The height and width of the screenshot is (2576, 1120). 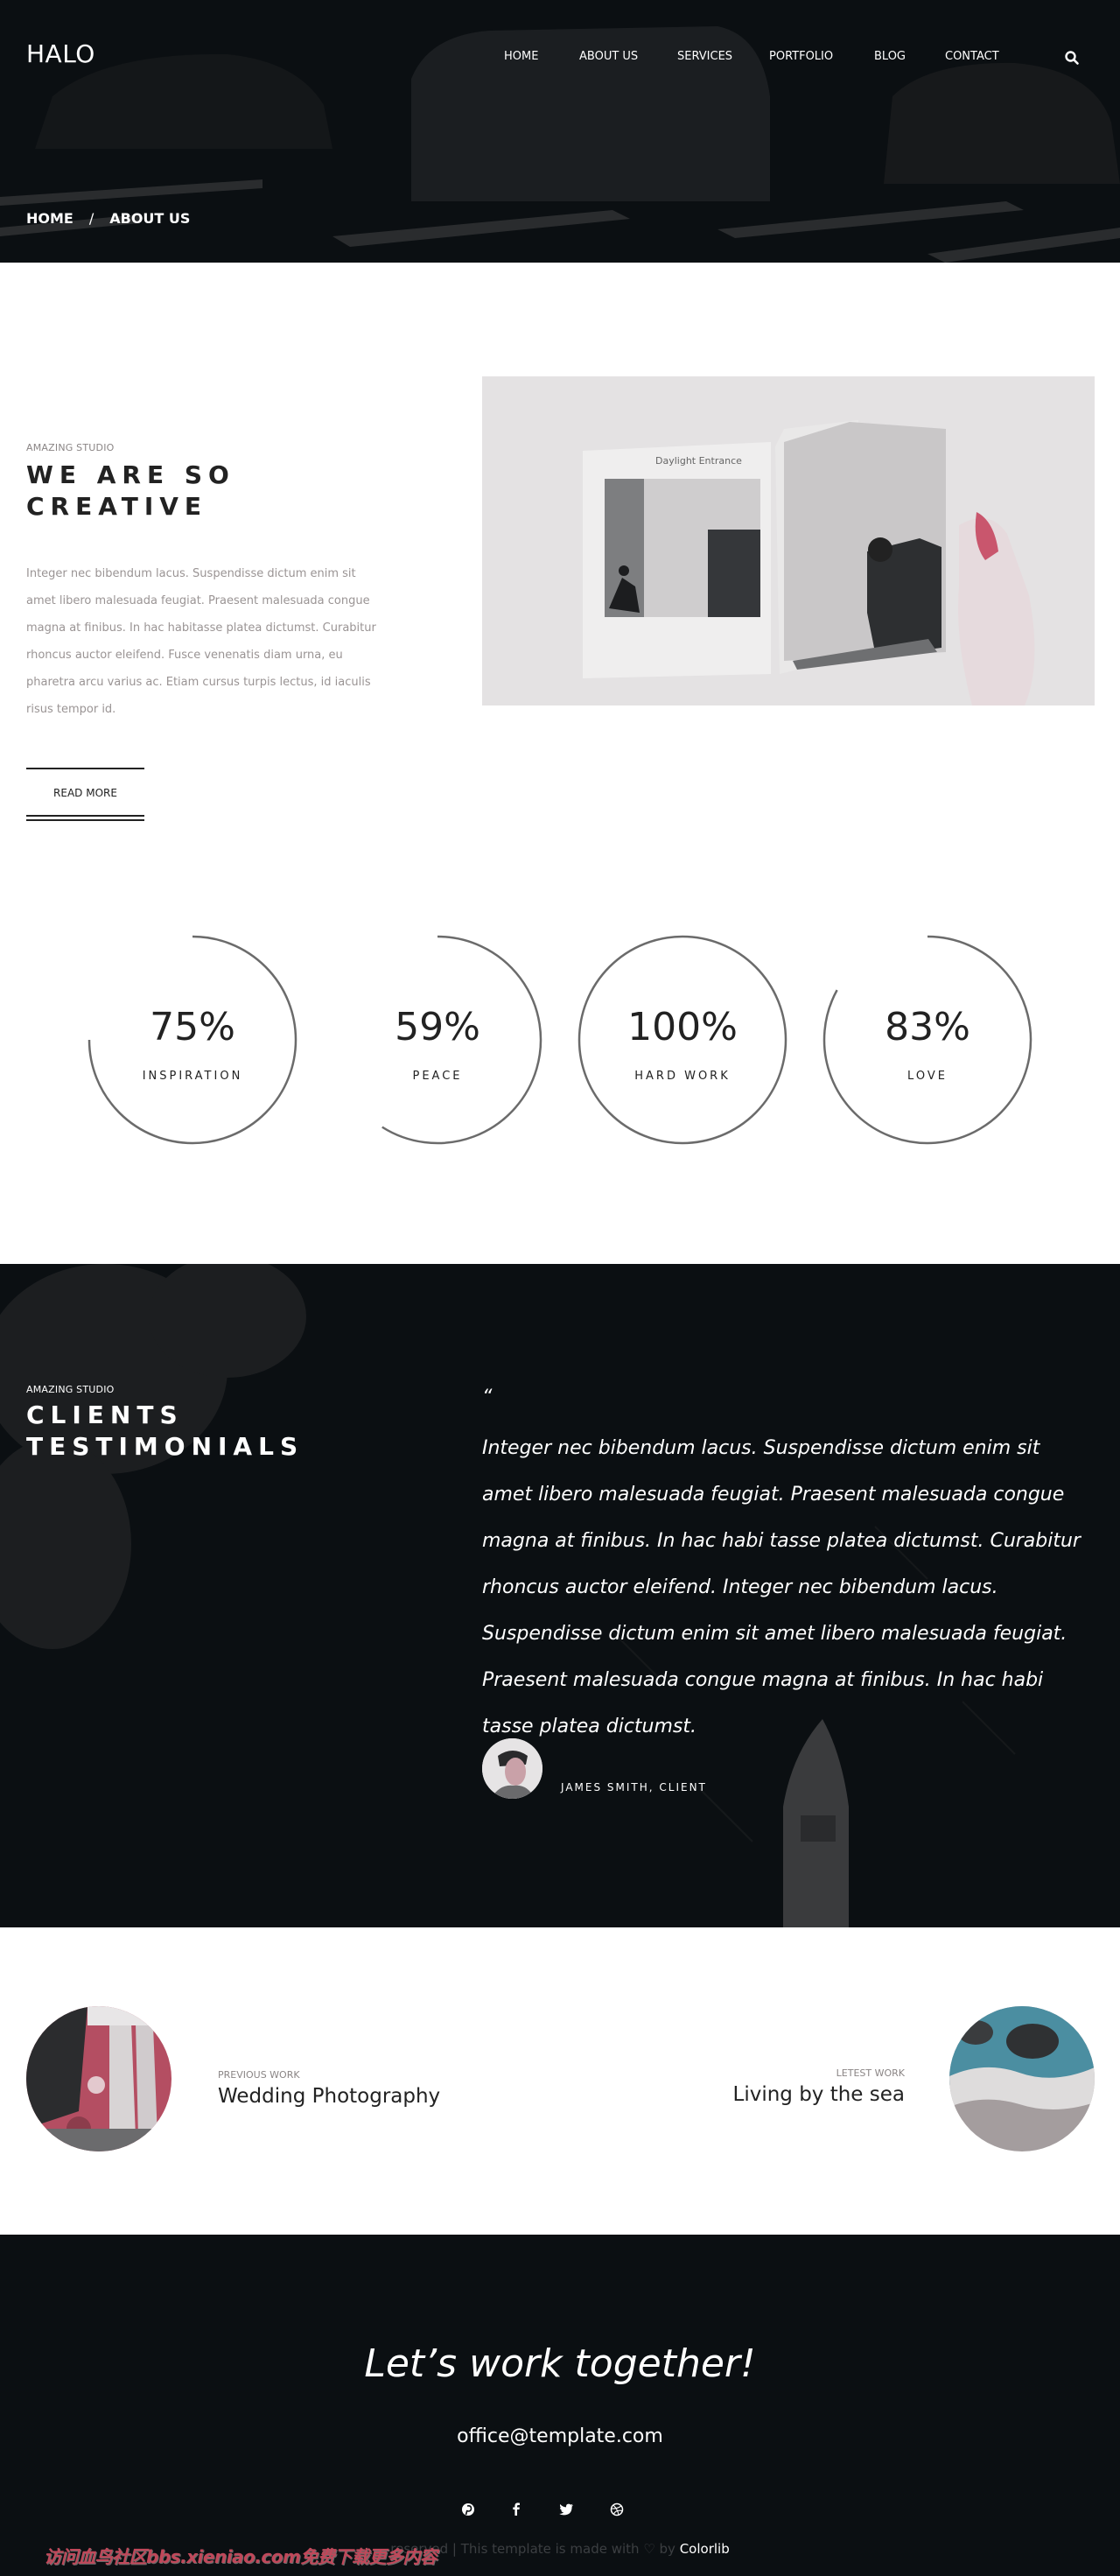 I want to click on footer-cta: Let’s work together!, so click(x=560, y=2363).